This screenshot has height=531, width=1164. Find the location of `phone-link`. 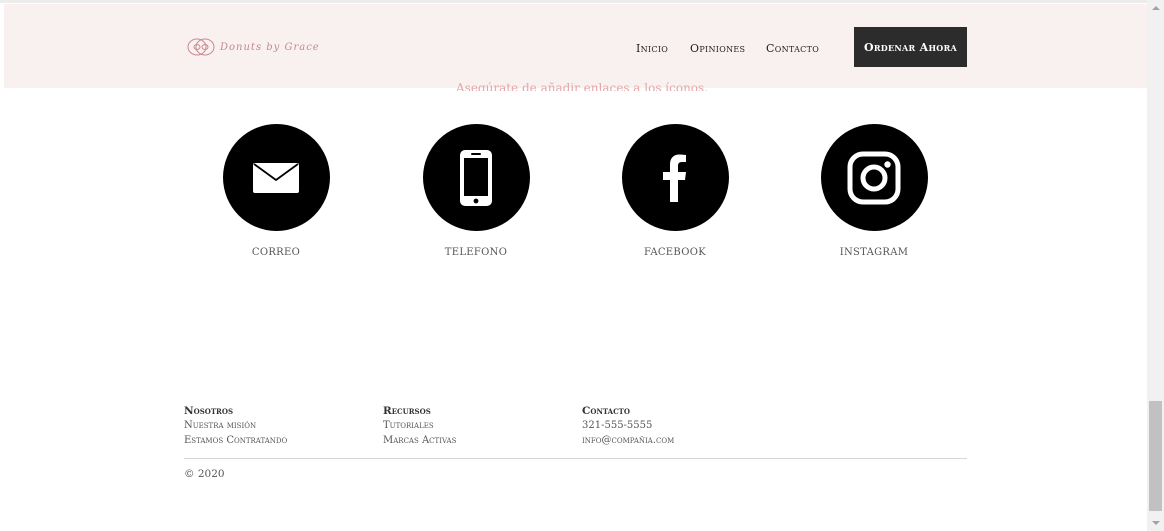

phone-link is located at coordinates (476, 177).